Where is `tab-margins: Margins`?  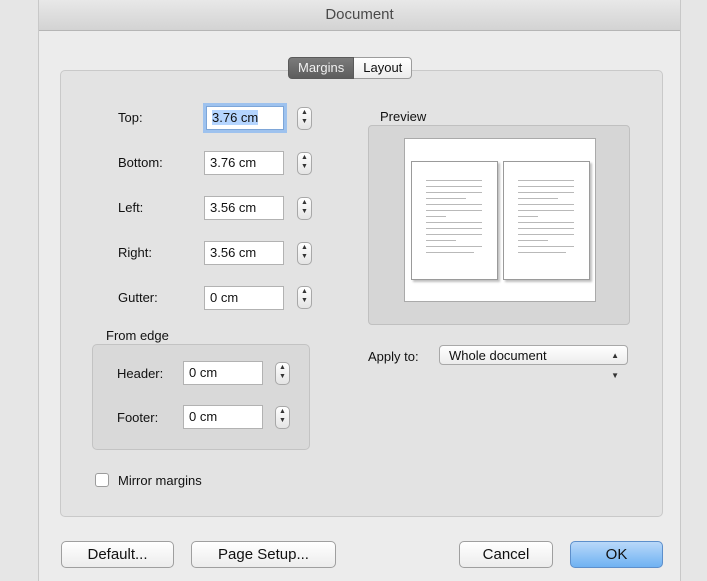
tab-margins: Margins is located at coordinates (321, 68).